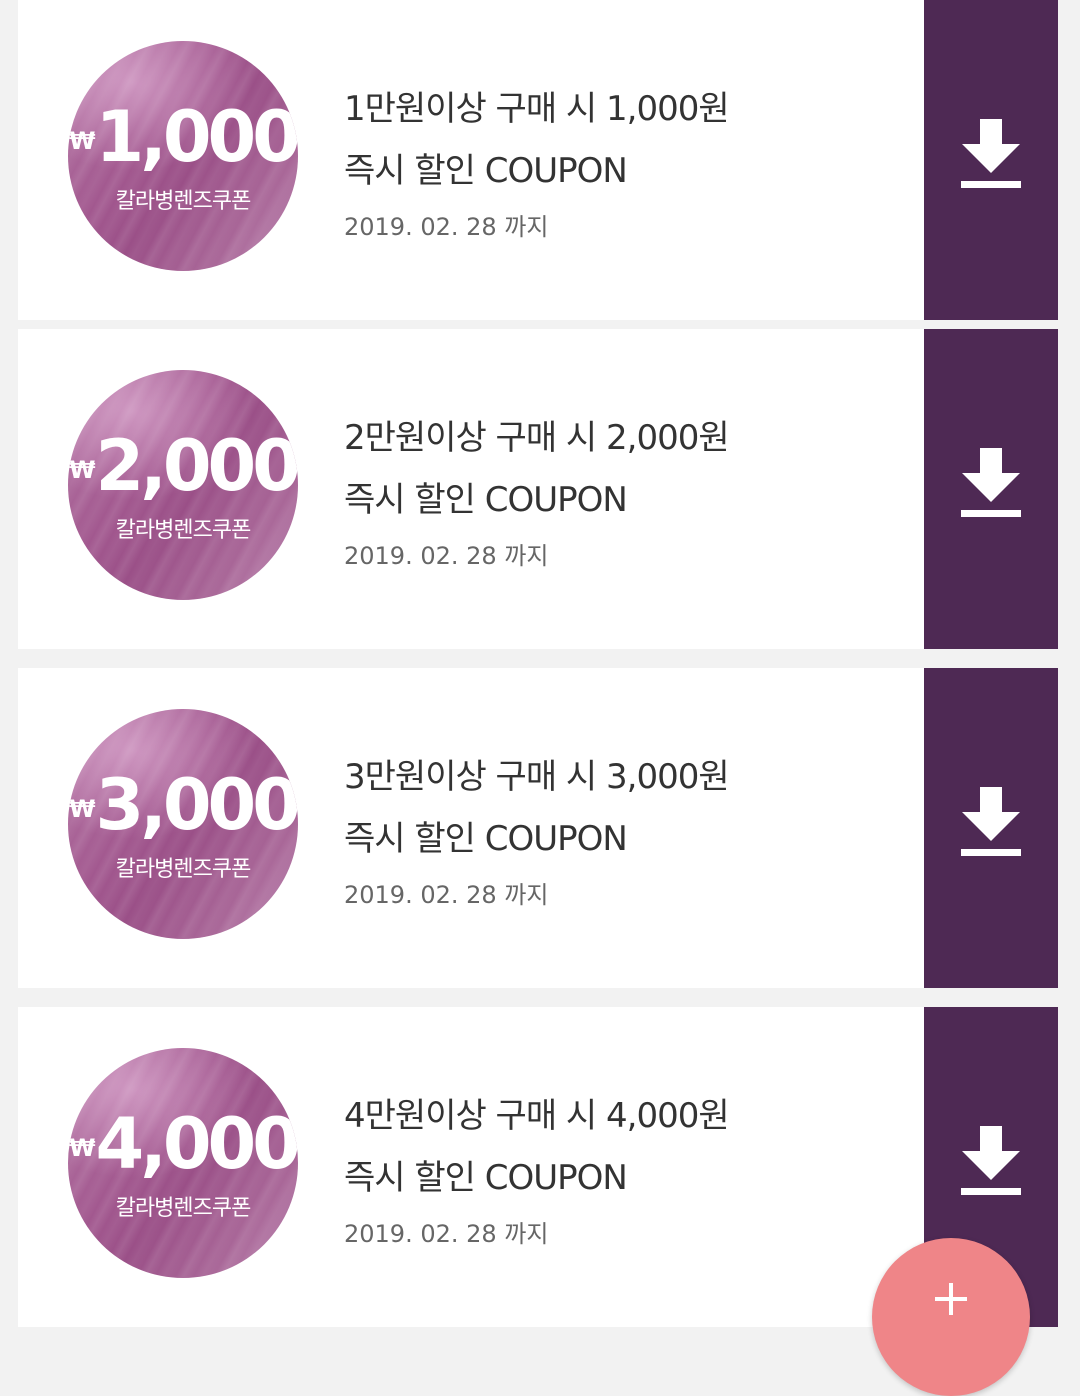 The width and height of the screenshot is (1080, 1396). Describe the element at coordinates (537, 1116) in the screenshot. I see `coupon-condition: 4만원이상 구매 시 4,000원` at that location.